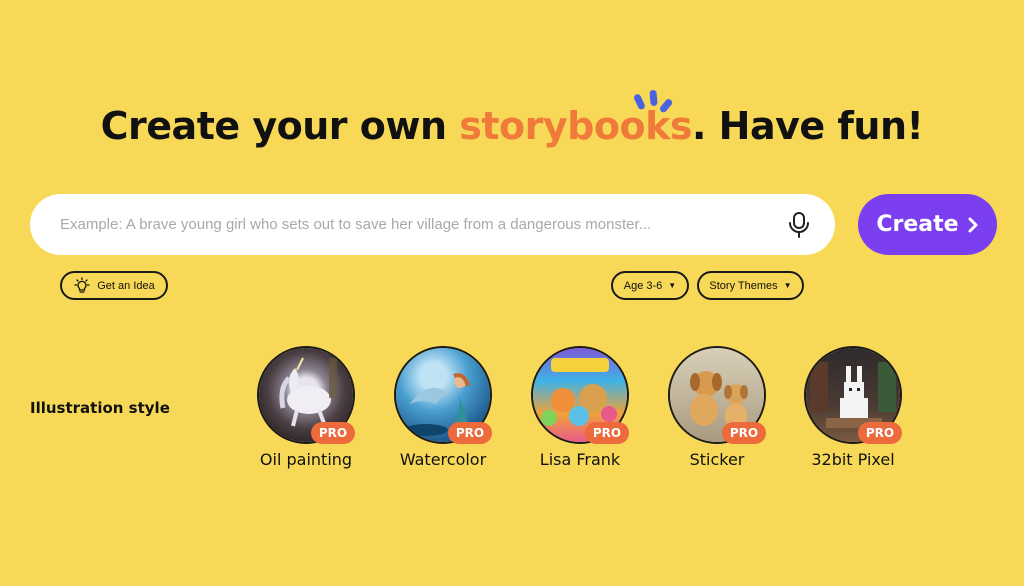  Describe the element at coordinates (743, 285) in the screenshot. I see `story-themes-label: Story Themes` at that location.